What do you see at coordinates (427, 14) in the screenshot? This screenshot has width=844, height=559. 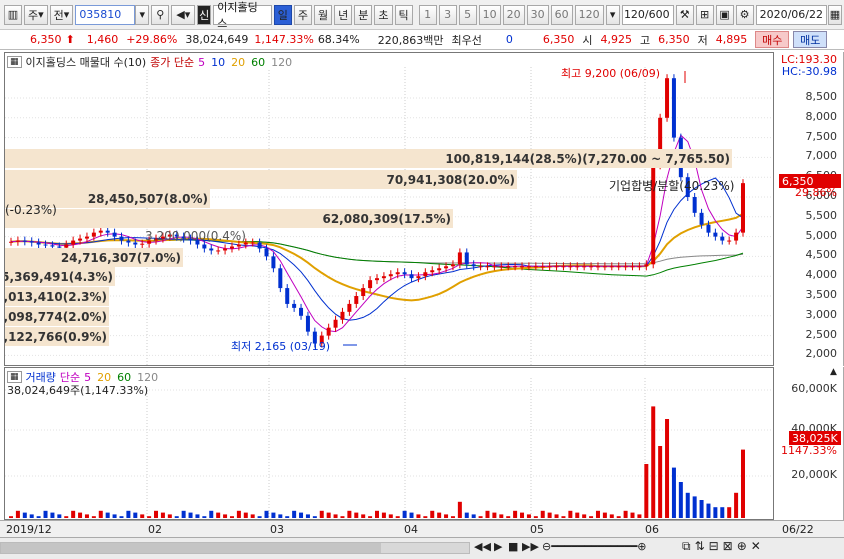 I see `interval-tab: 1` at bounding box center [427, 14].